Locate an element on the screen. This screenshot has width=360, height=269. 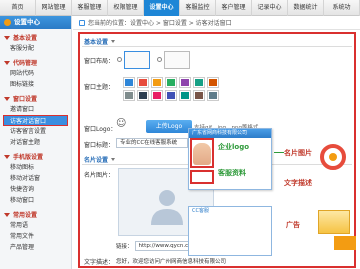
basic-settings-title: 基本设置 is located at coordinates (100, 41).